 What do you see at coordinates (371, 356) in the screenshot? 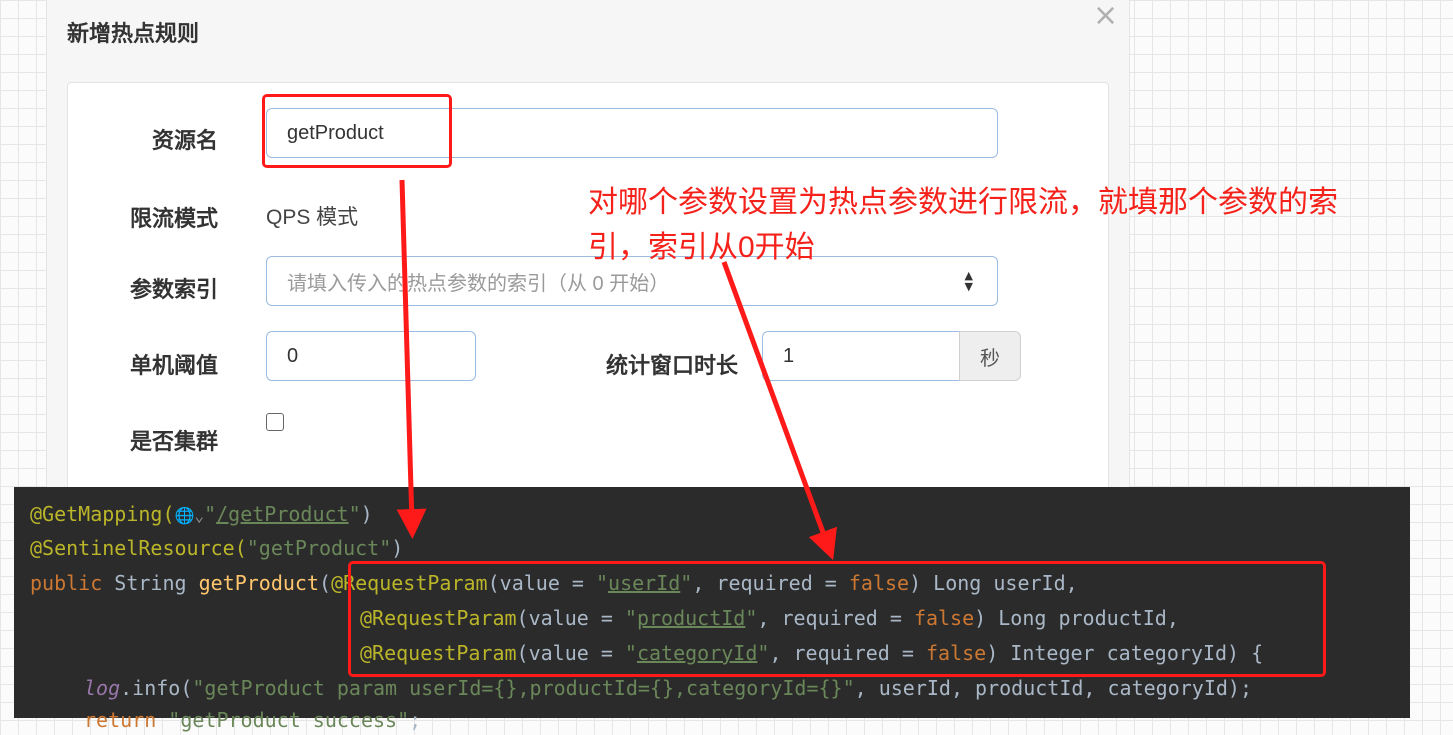
I see `threshold-input: 0` at bounding box center [371, 356].